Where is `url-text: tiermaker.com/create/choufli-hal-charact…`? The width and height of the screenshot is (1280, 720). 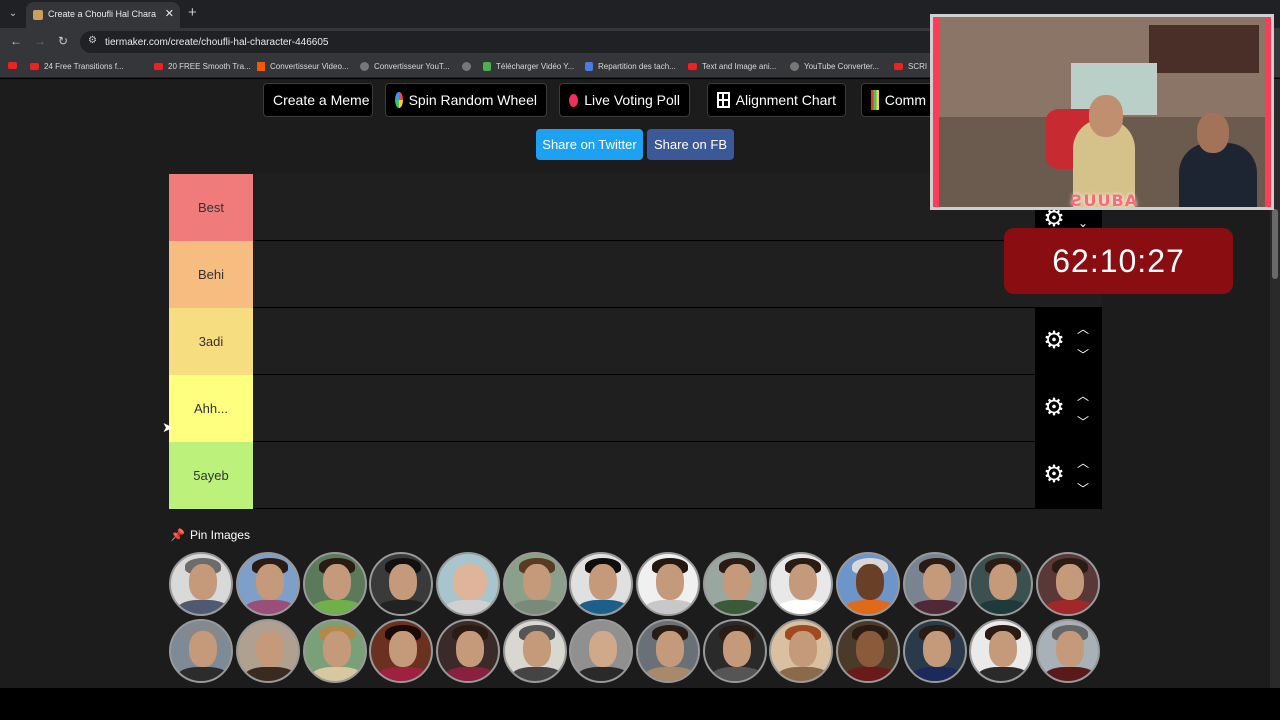 url-text: tiermaker.com/create/choufli-hal-charact… is located at coordinates (216, 42).